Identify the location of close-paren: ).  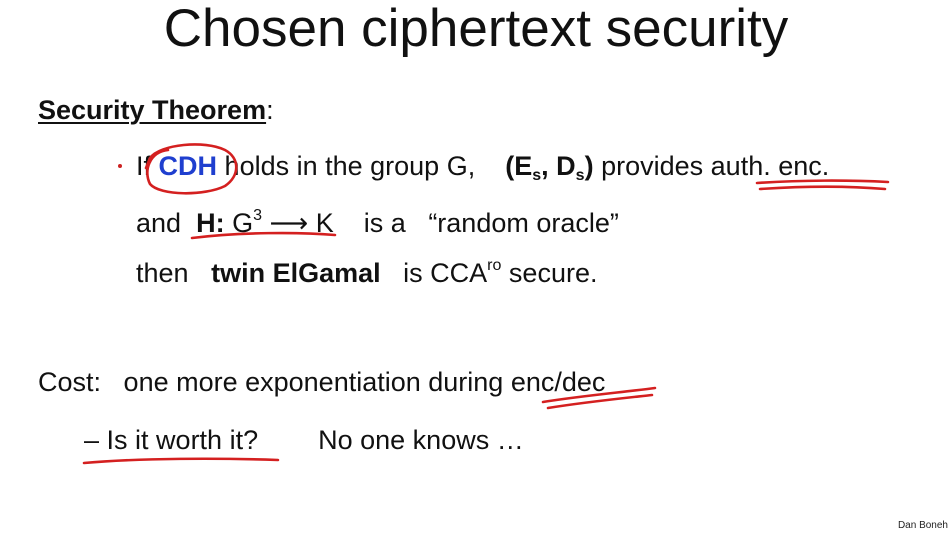
(589, 166).